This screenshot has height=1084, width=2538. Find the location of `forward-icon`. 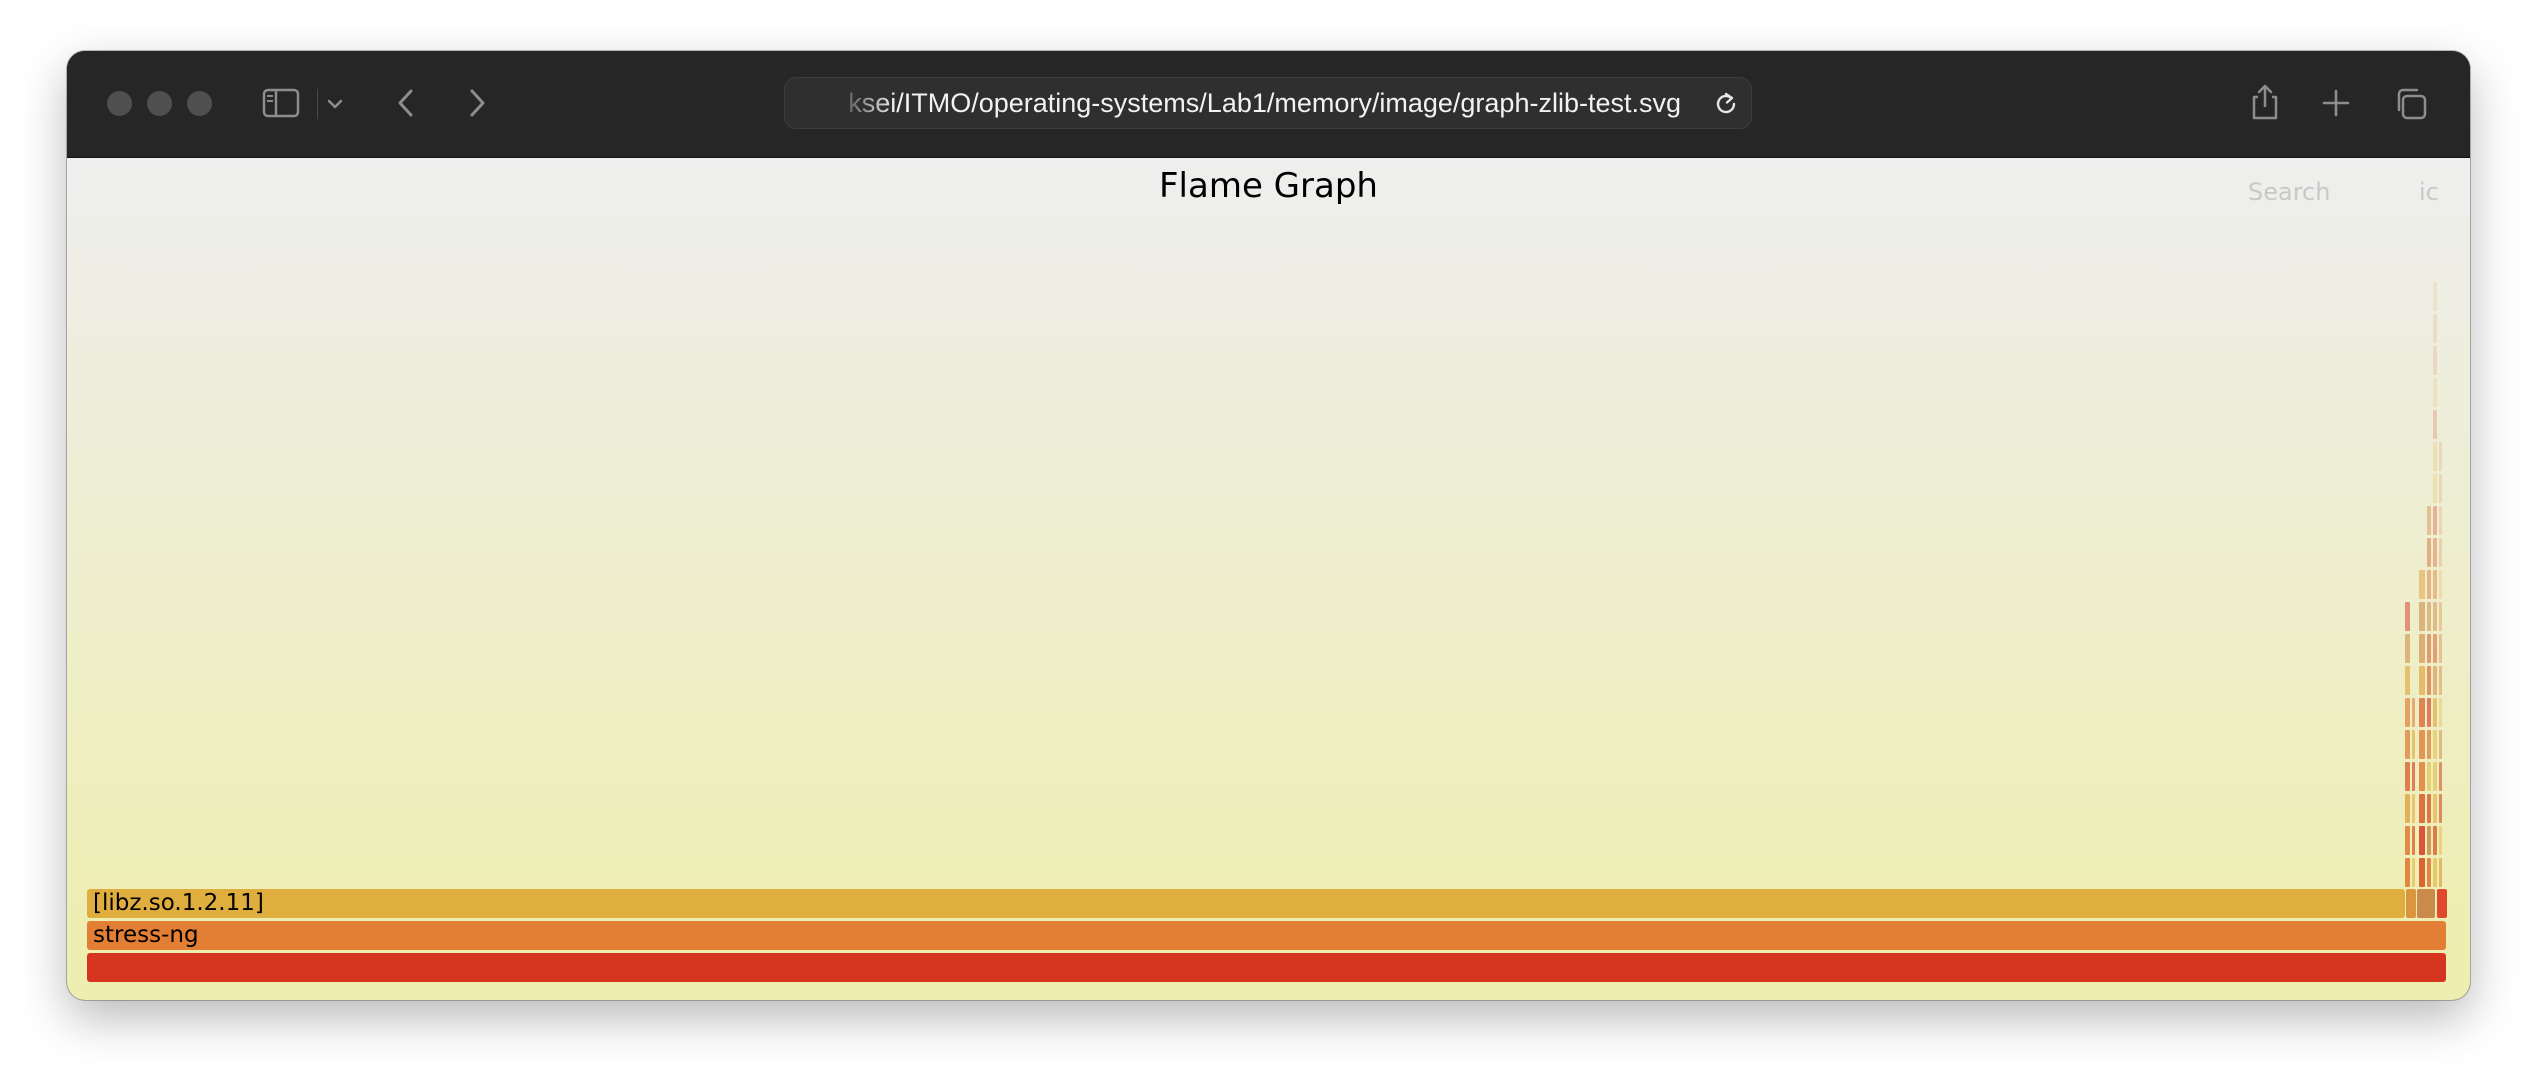

forward-icon is located at coordinates (477, 103).